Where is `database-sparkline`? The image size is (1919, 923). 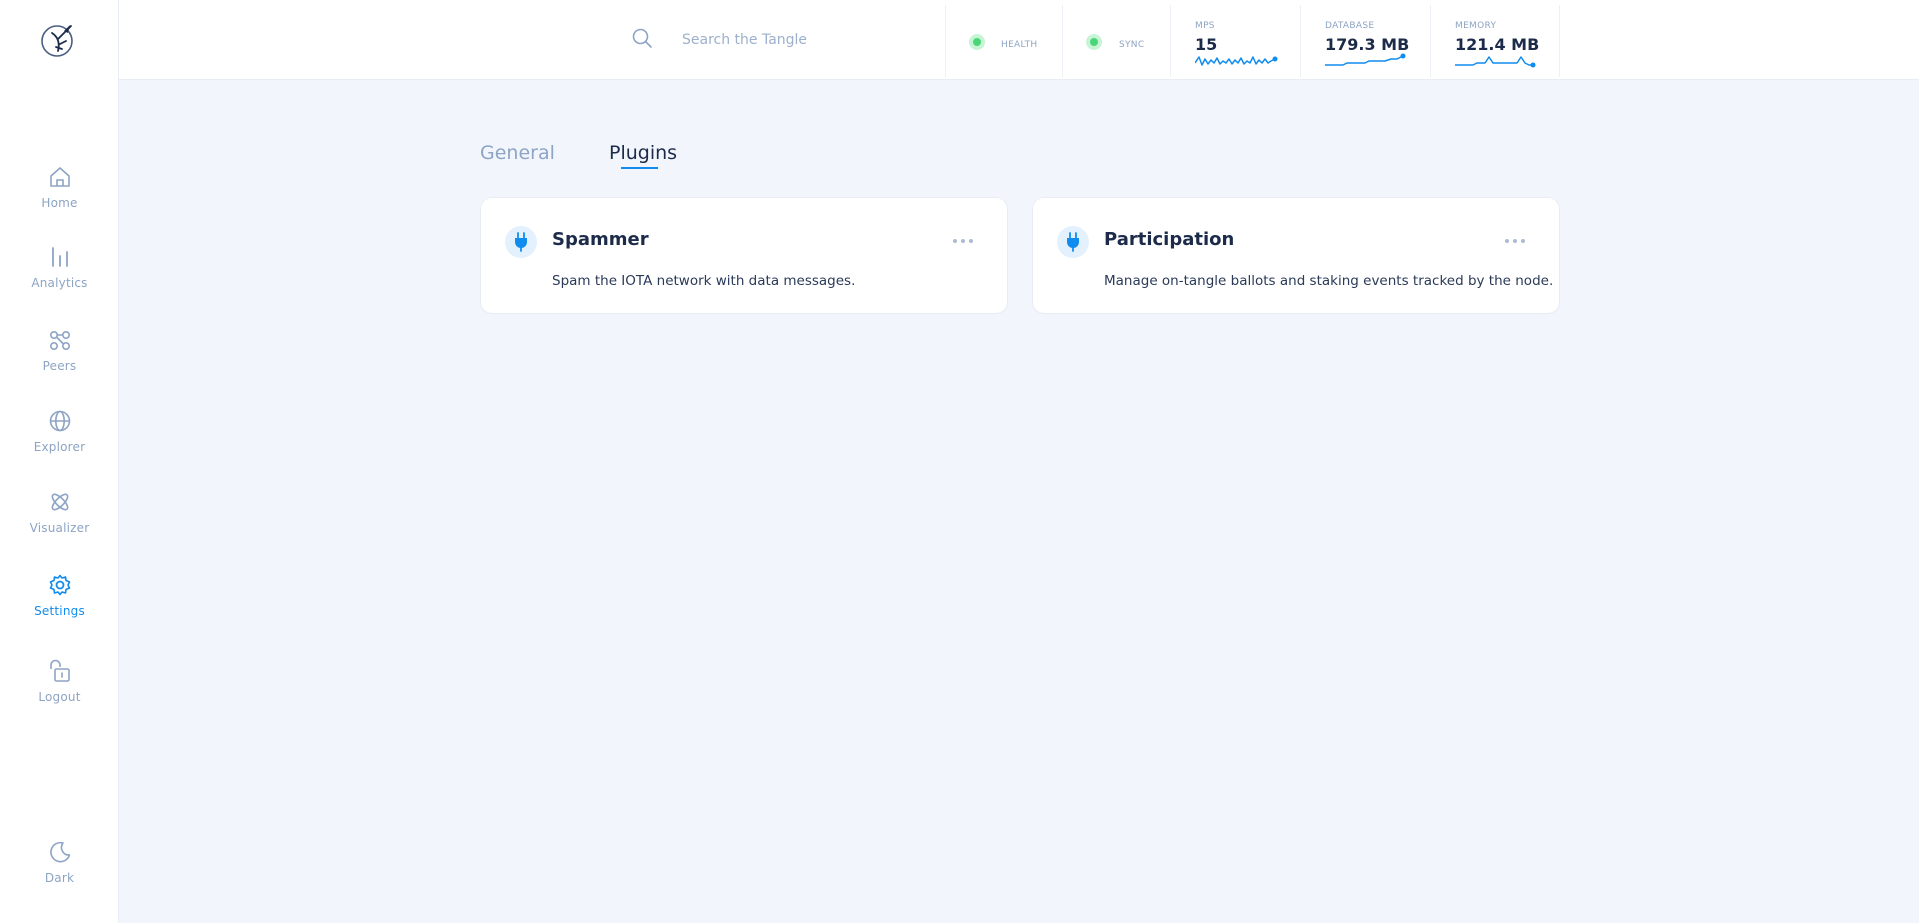
database-sparkline is located at coordinates (1365, 59).